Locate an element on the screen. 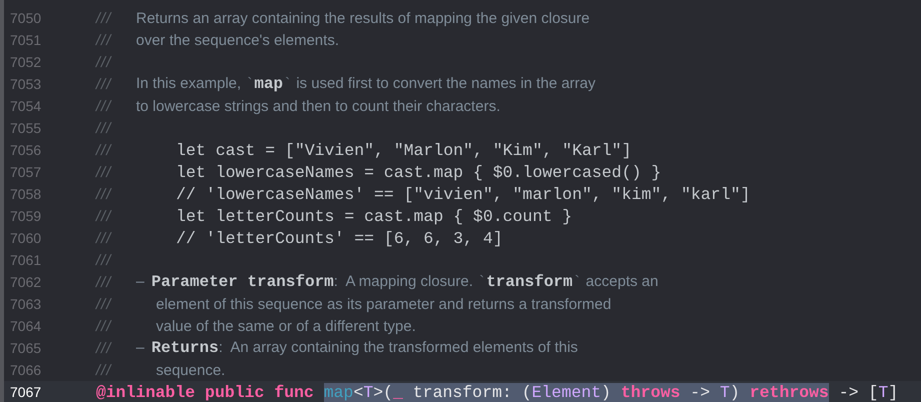  line-number: 7054 is located at coordinates (25, 106).